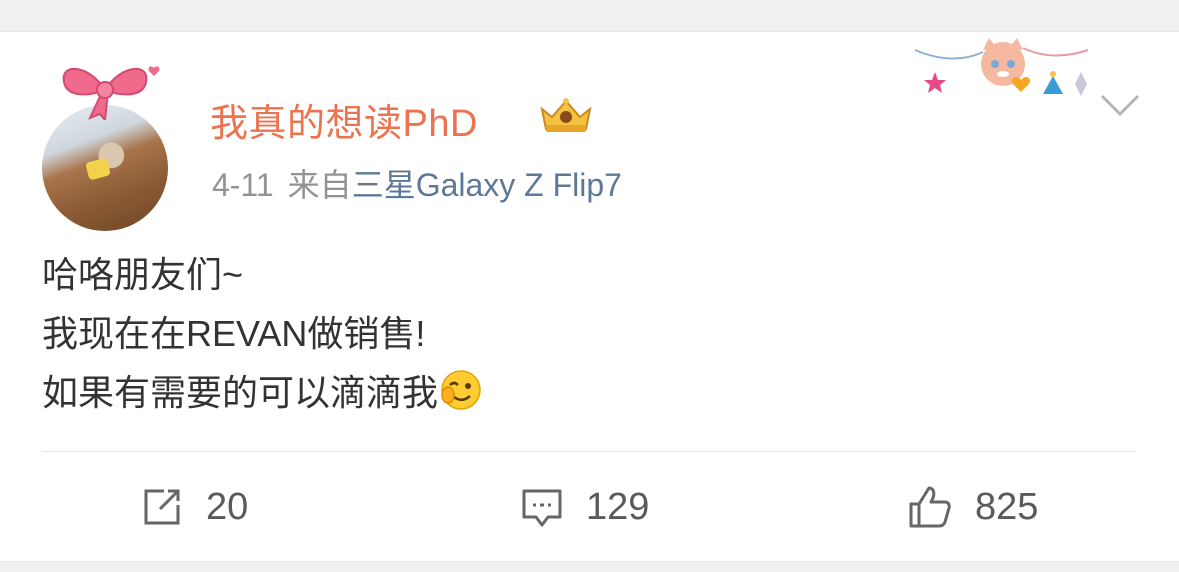 This screenshot has width=1179, height=572. Describe the element at coordinates (240, 392) in the screenshot. I see `post-line-text: 如果有需要的可以滴滴我` at that location.